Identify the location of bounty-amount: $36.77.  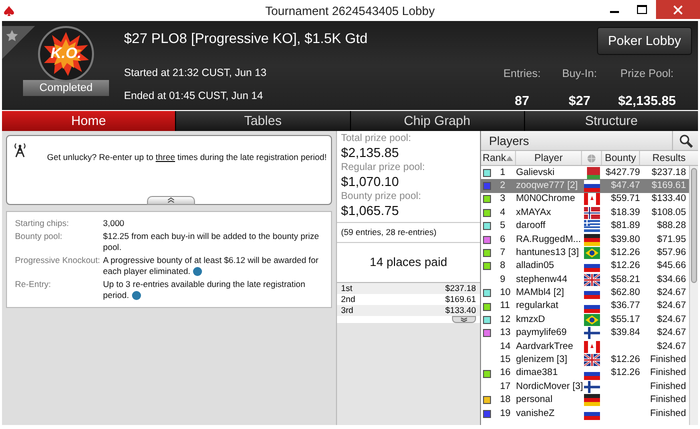
(625, 306).